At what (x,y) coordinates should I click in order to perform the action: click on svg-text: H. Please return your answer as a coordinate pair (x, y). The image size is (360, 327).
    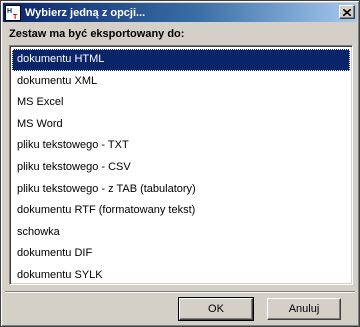
    Looking at the image, I should click on (9, 11).